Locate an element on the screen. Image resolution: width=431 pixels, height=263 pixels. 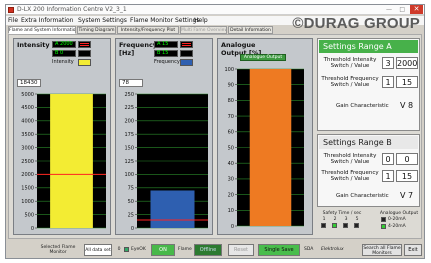
analogue-bar is located at coordinates (270, 147).